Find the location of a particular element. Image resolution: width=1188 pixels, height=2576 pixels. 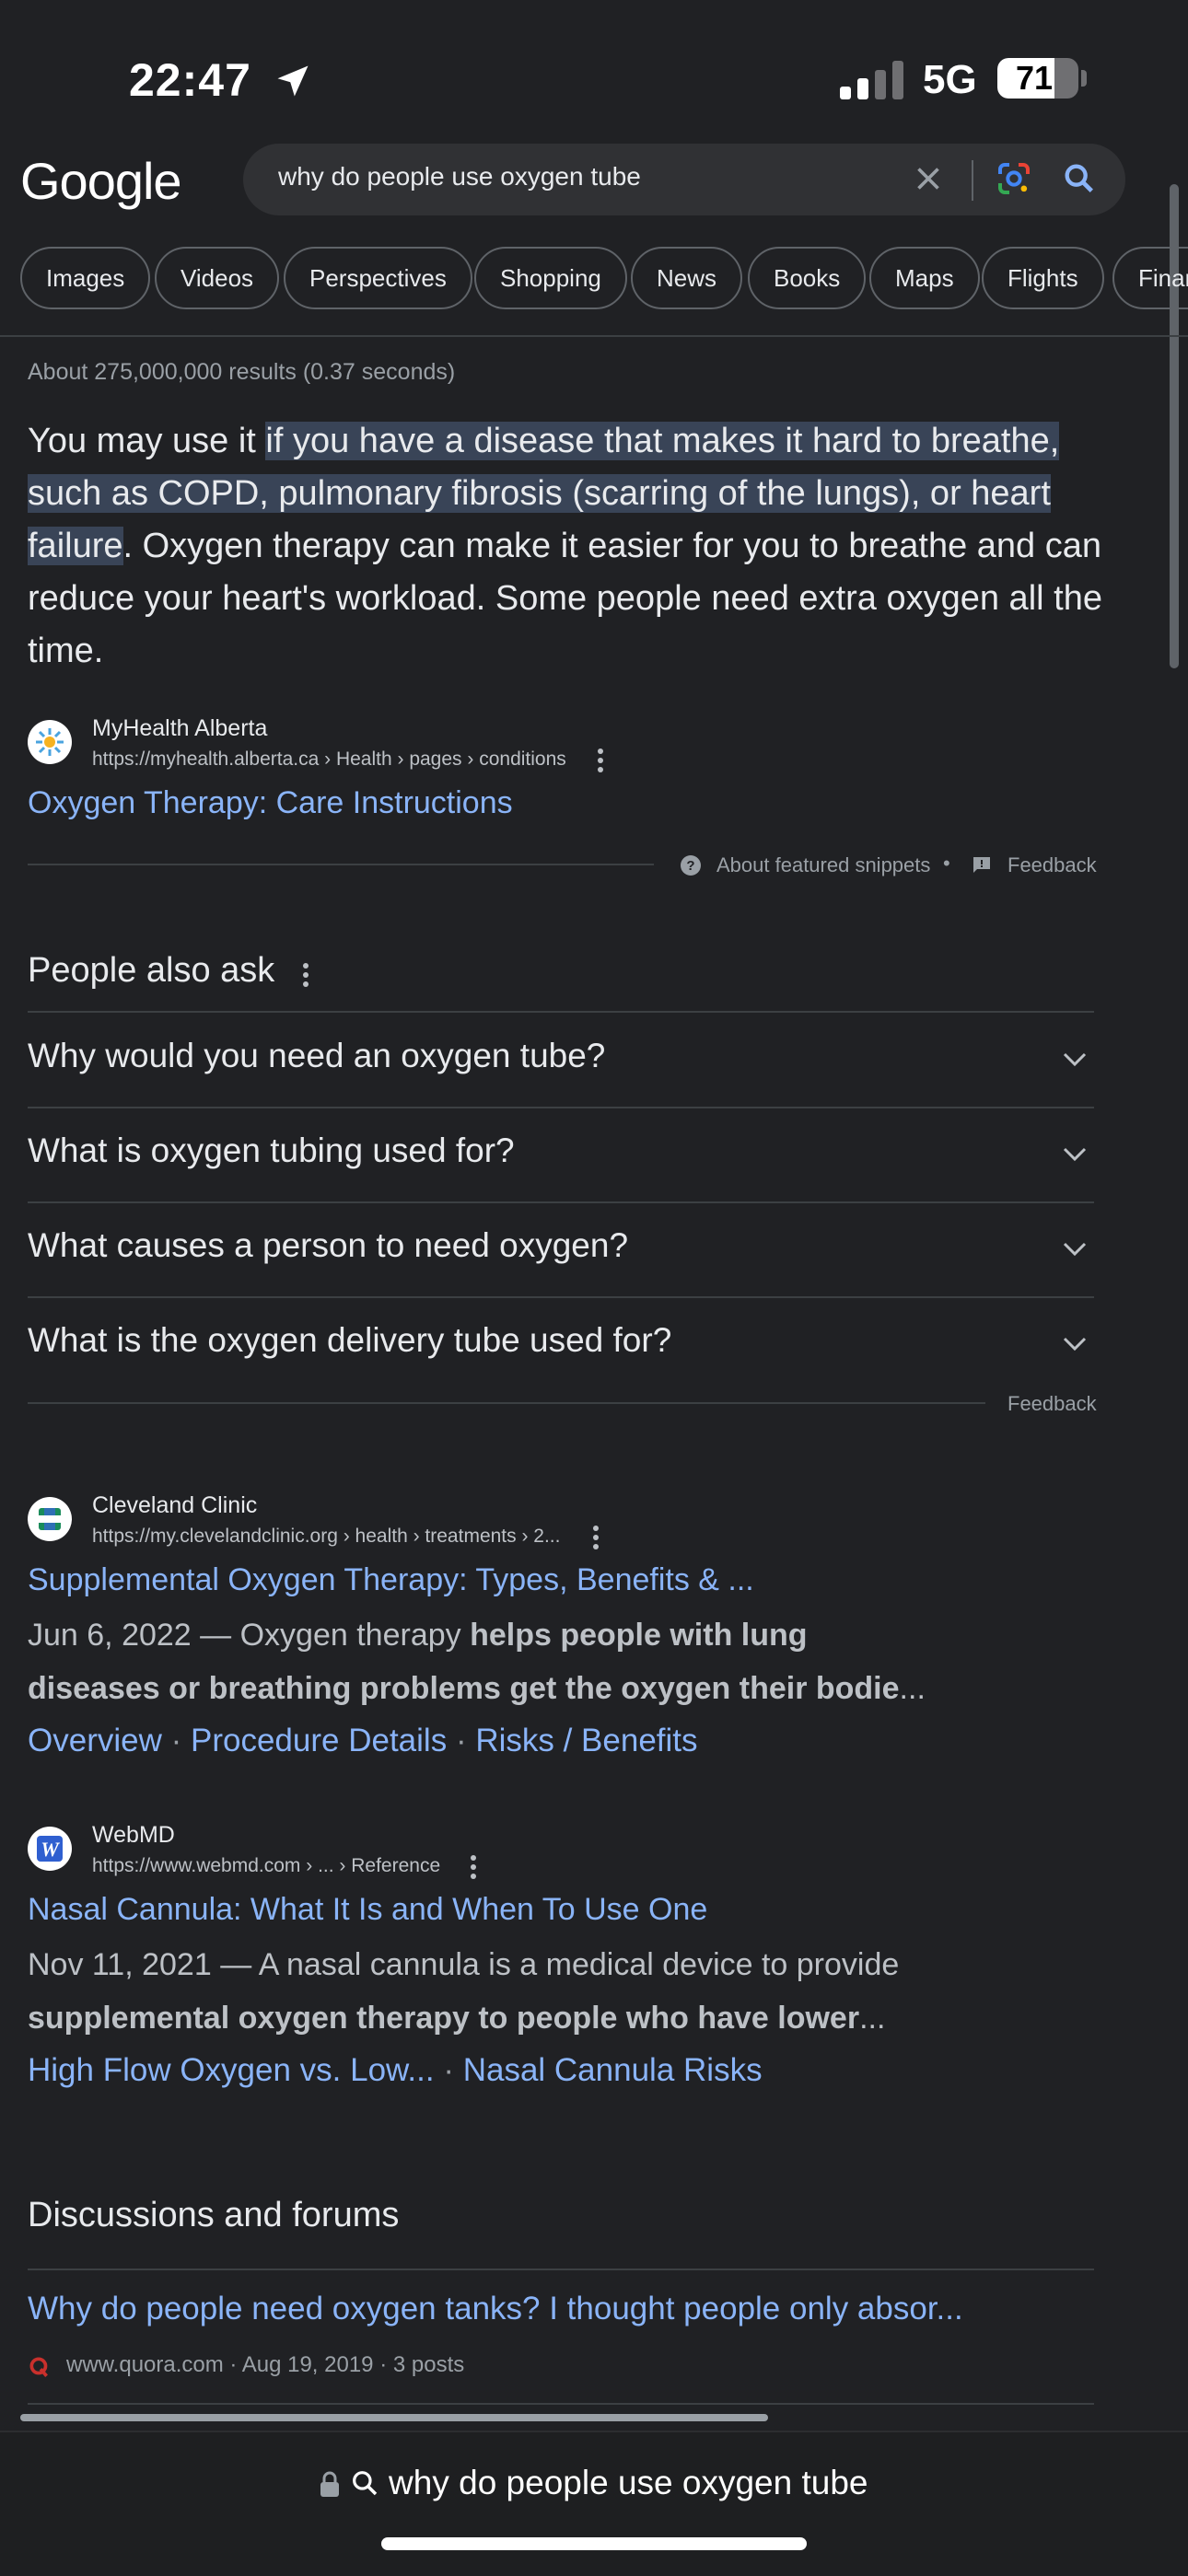

result-source-name: WebMD is located at coordinates (133, 1835).